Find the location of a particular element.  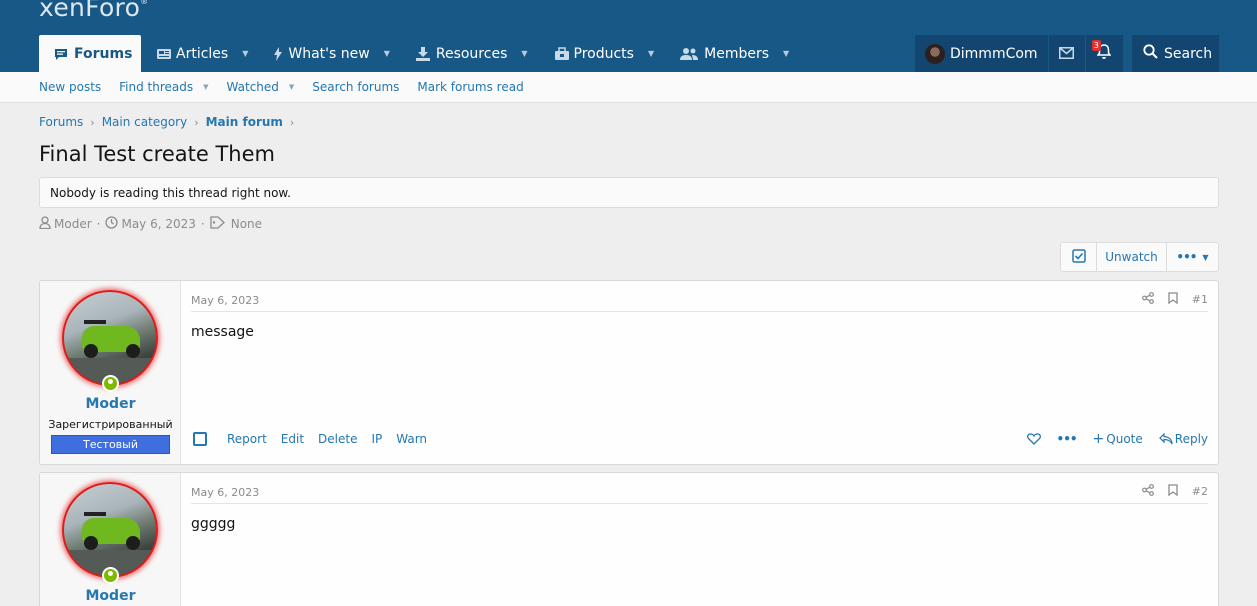

alerts-button: 3 is located at coordinates (1104, 53).